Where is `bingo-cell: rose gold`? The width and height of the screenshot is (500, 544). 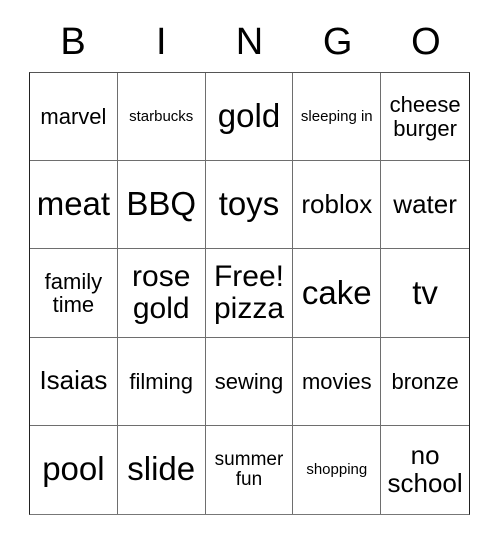
bingo-cell: rose gold is located at coordinates (161, 293).